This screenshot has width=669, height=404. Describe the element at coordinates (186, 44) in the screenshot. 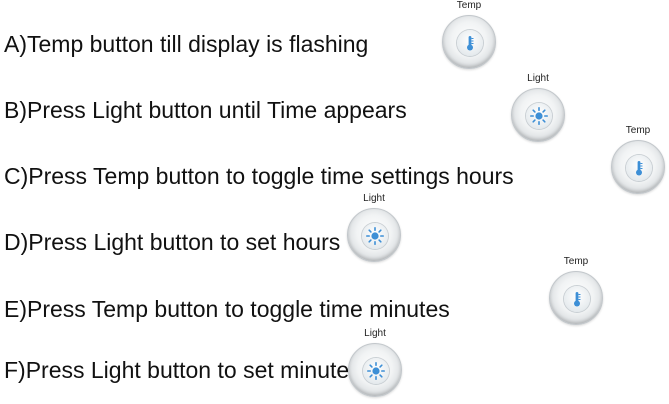

I see `instruction-step-a: A)Temp button till display is flashing` at that location.